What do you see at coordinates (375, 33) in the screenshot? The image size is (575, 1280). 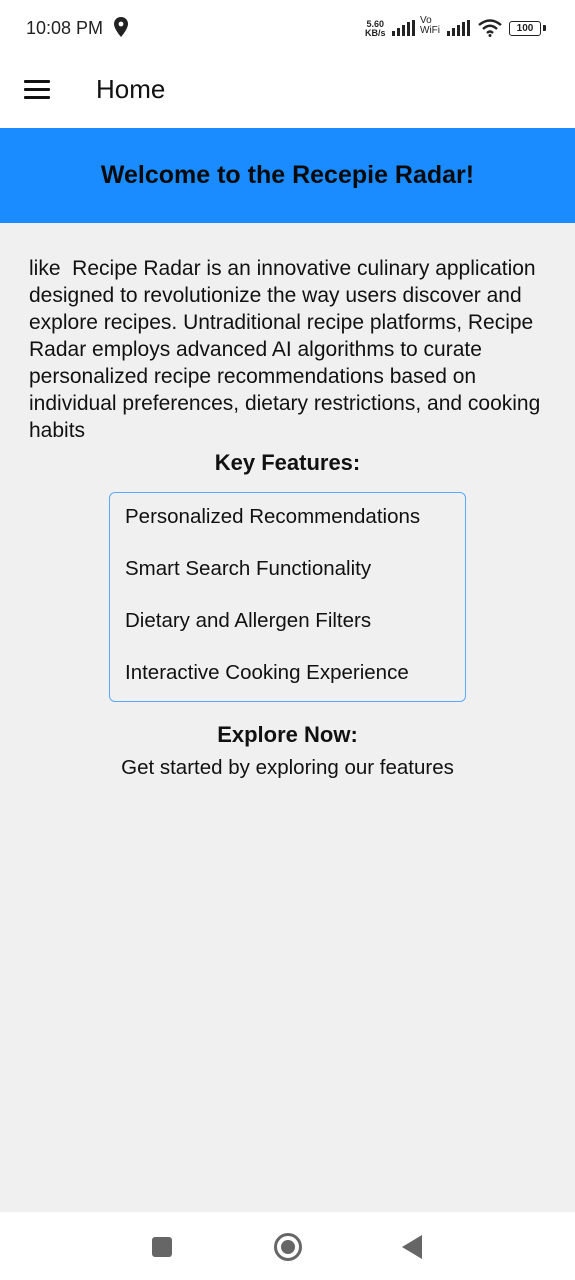 I see `network-speed-unit: KB/s` at bounding box center [375, 33].